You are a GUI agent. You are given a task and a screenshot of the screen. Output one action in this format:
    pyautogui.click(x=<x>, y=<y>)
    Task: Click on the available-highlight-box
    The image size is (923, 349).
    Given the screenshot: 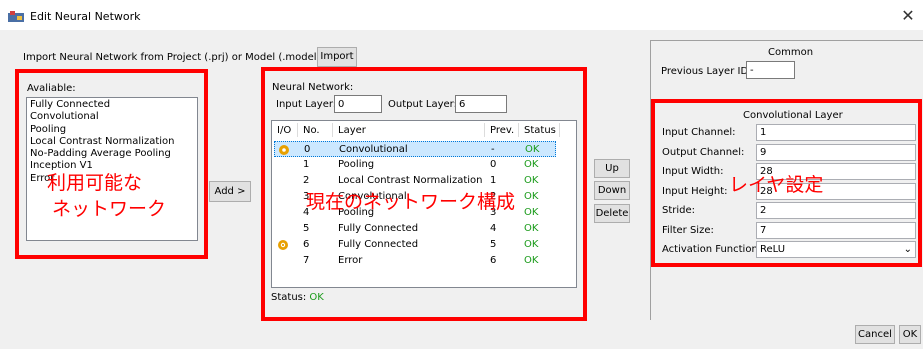 What is the action you would take?
    pyautogui.click(x=111, y=164)
    